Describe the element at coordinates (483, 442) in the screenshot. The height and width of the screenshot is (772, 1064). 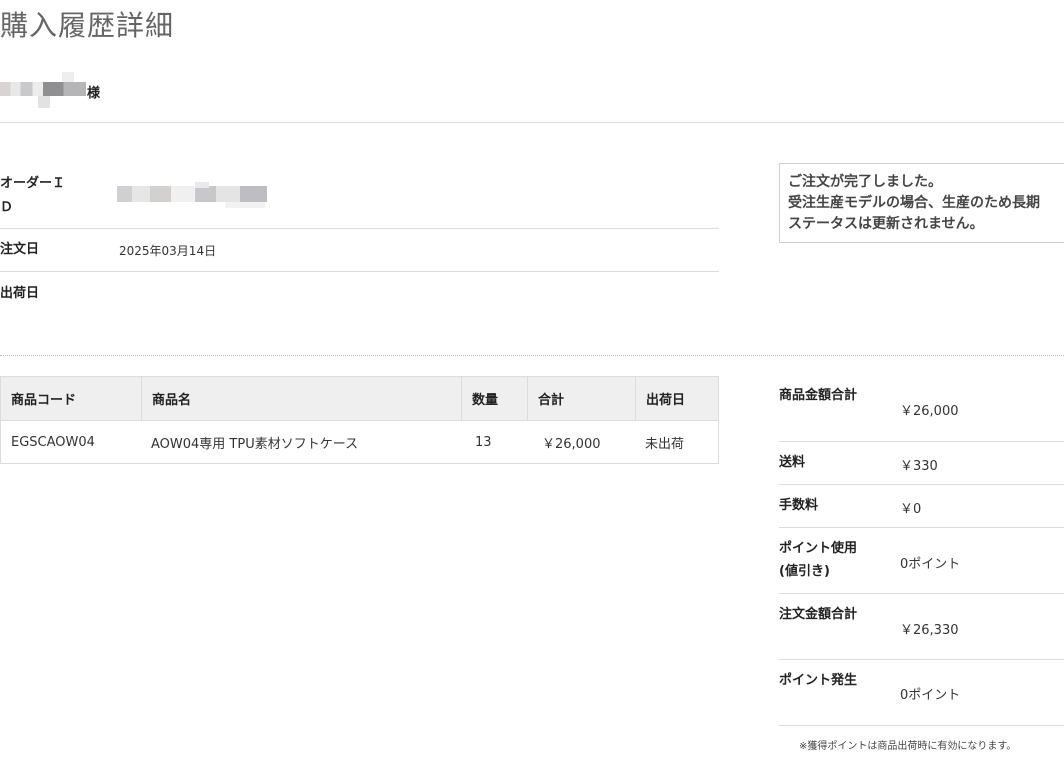
I see `quantity: 13` at that location.